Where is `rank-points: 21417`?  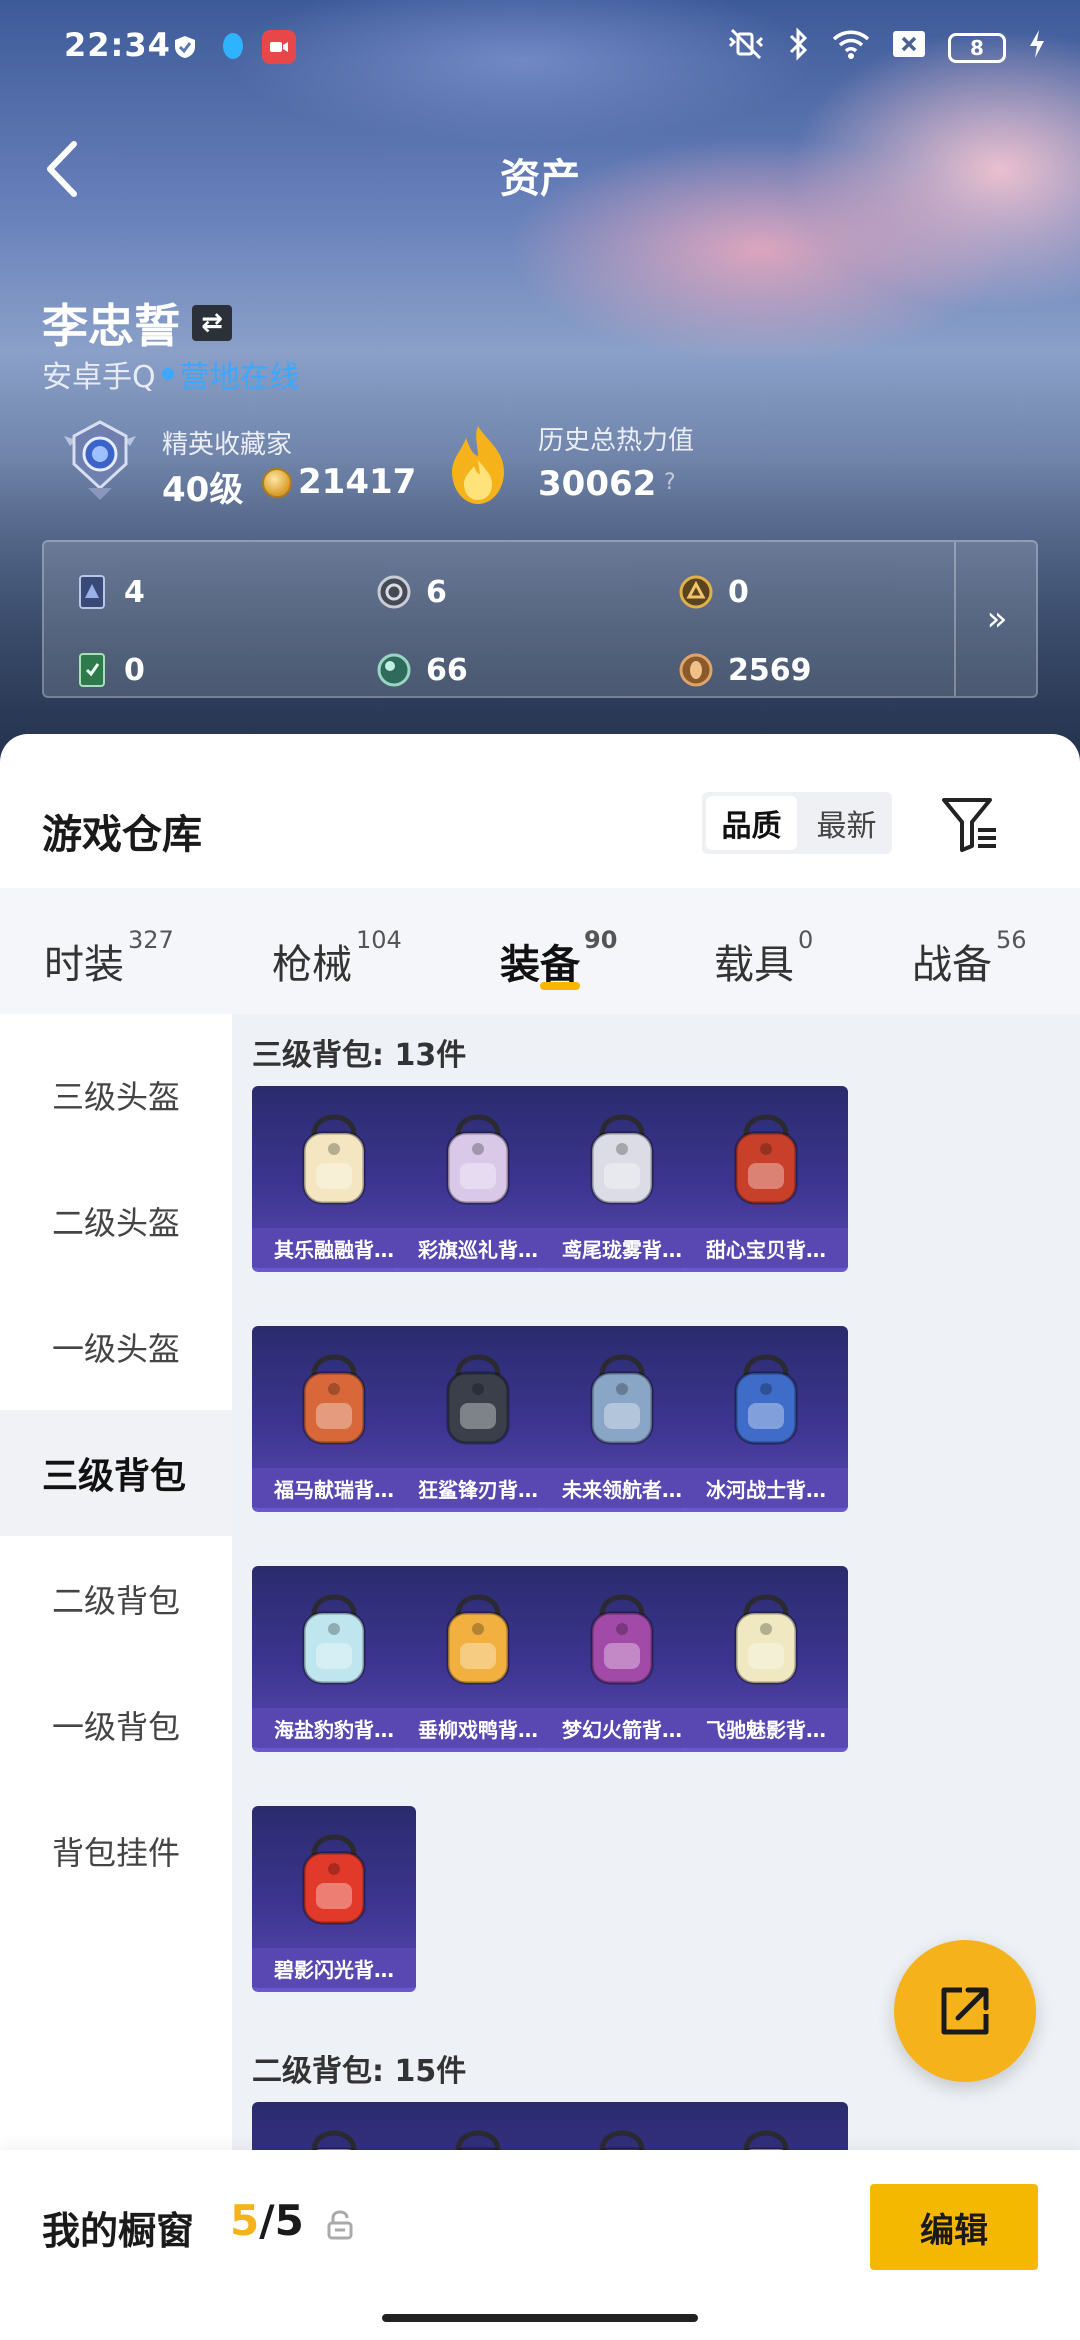 rank-points: 21417 is located at coordinates (357, 482).